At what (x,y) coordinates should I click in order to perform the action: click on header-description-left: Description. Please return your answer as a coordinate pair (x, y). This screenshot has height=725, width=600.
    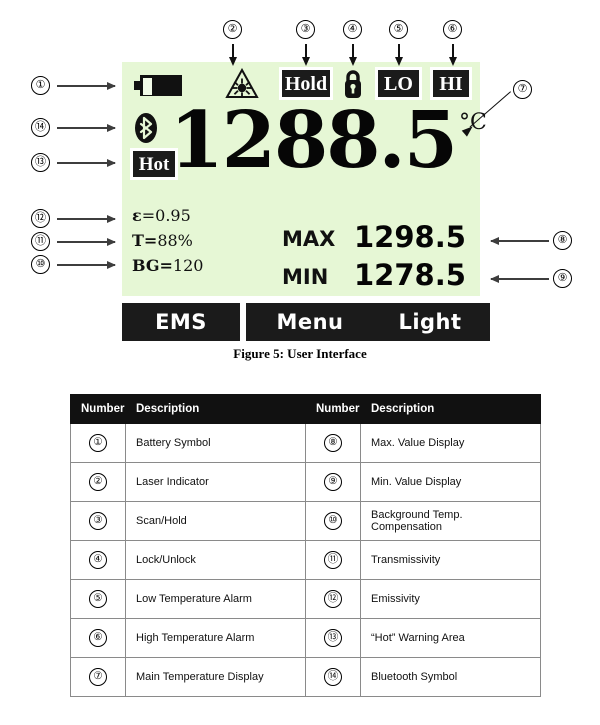
    Looking at the image, I should click on (215, 409).